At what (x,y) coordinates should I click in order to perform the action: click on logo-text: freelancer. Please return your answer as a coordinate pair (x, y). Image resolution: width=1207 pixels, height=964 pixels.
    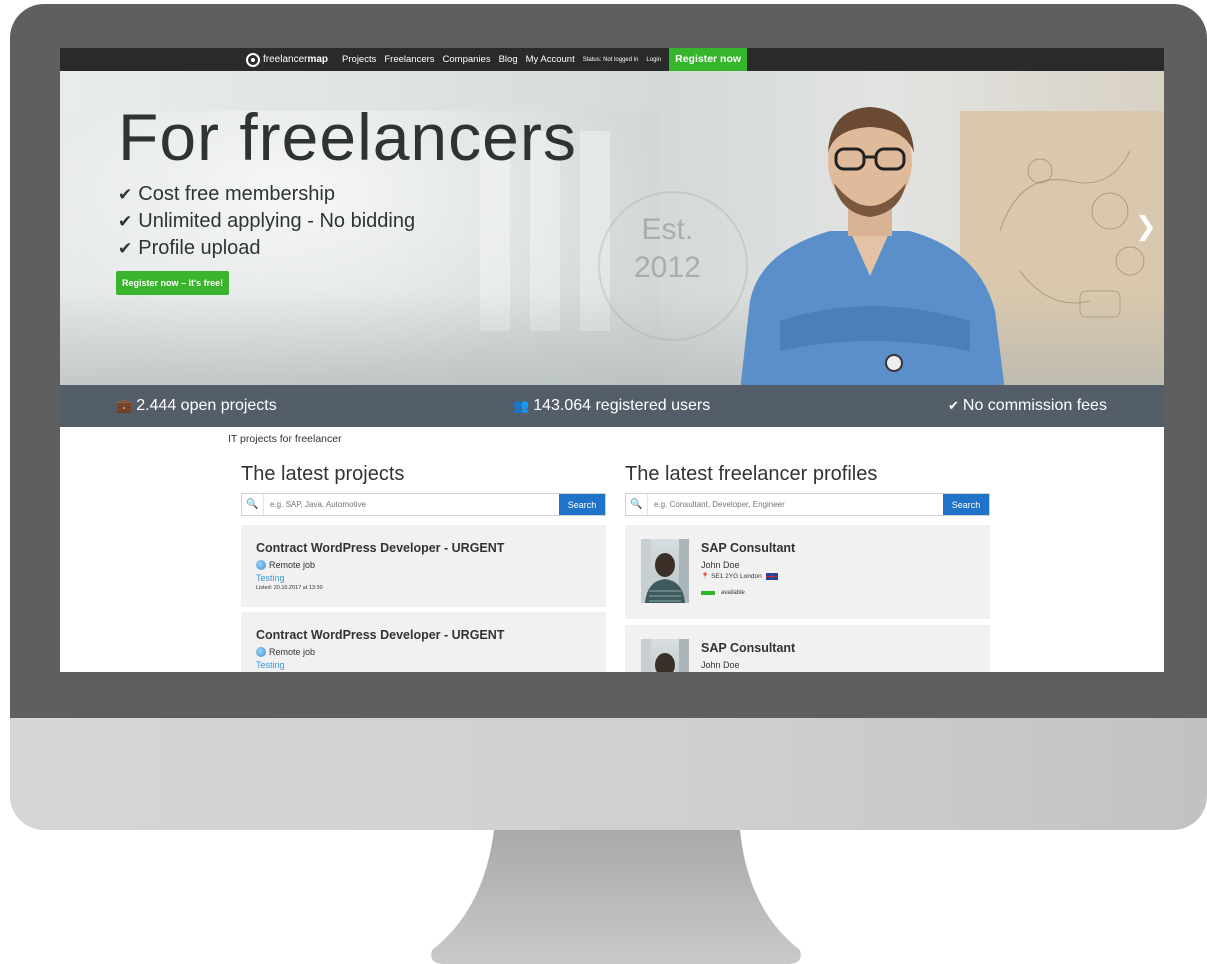
    Looking at the image, I should click on (285, 59).